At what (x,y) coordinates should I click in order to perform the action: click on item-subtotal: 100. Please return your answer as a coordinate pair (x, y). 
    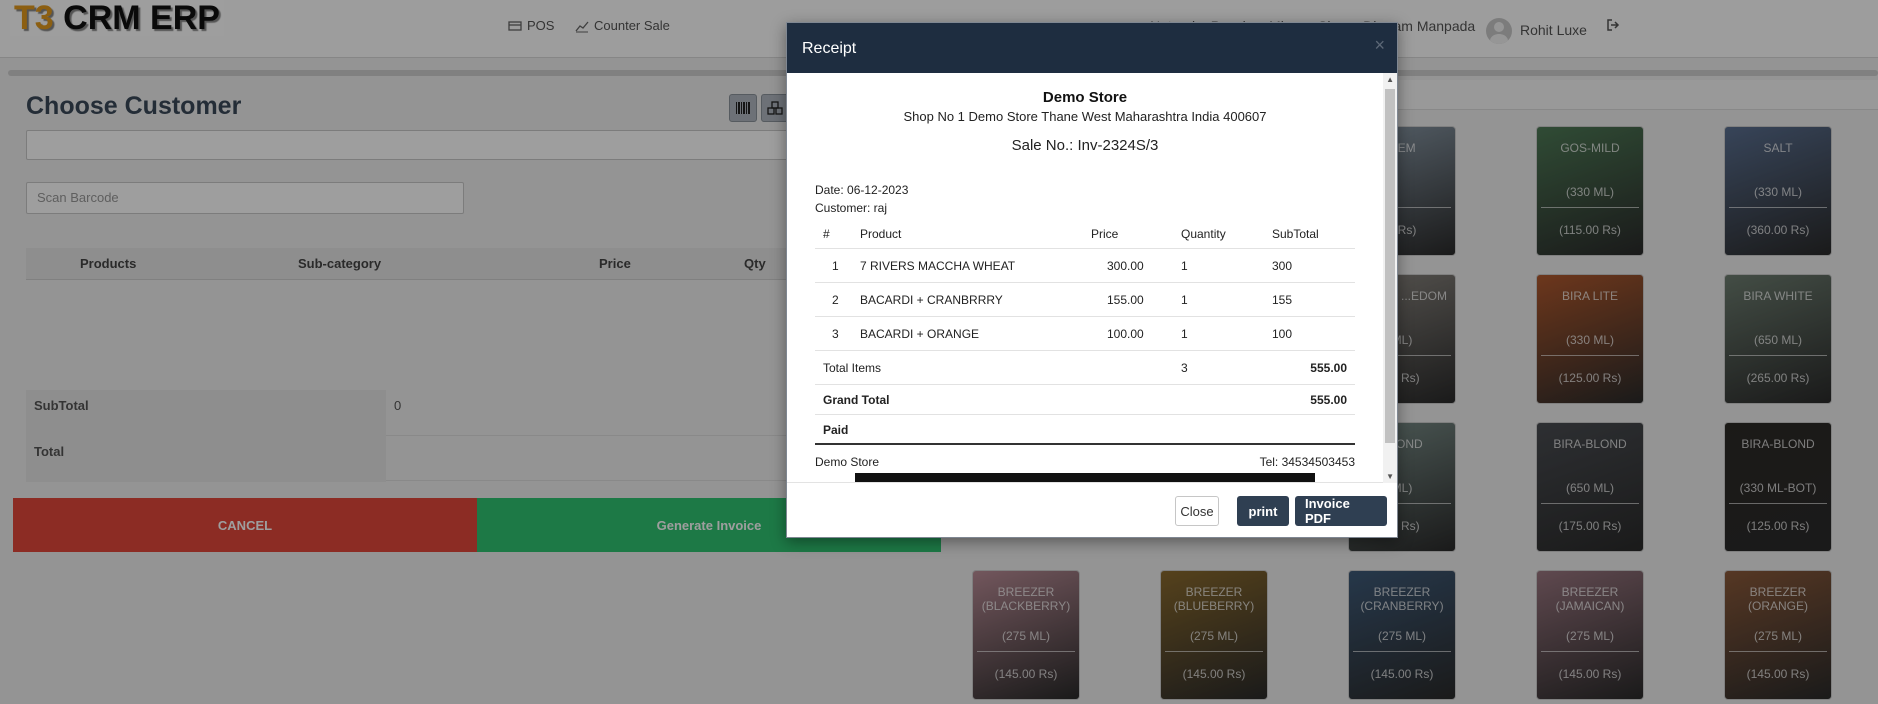
    Looking at the image, I should click on (1282, 334).